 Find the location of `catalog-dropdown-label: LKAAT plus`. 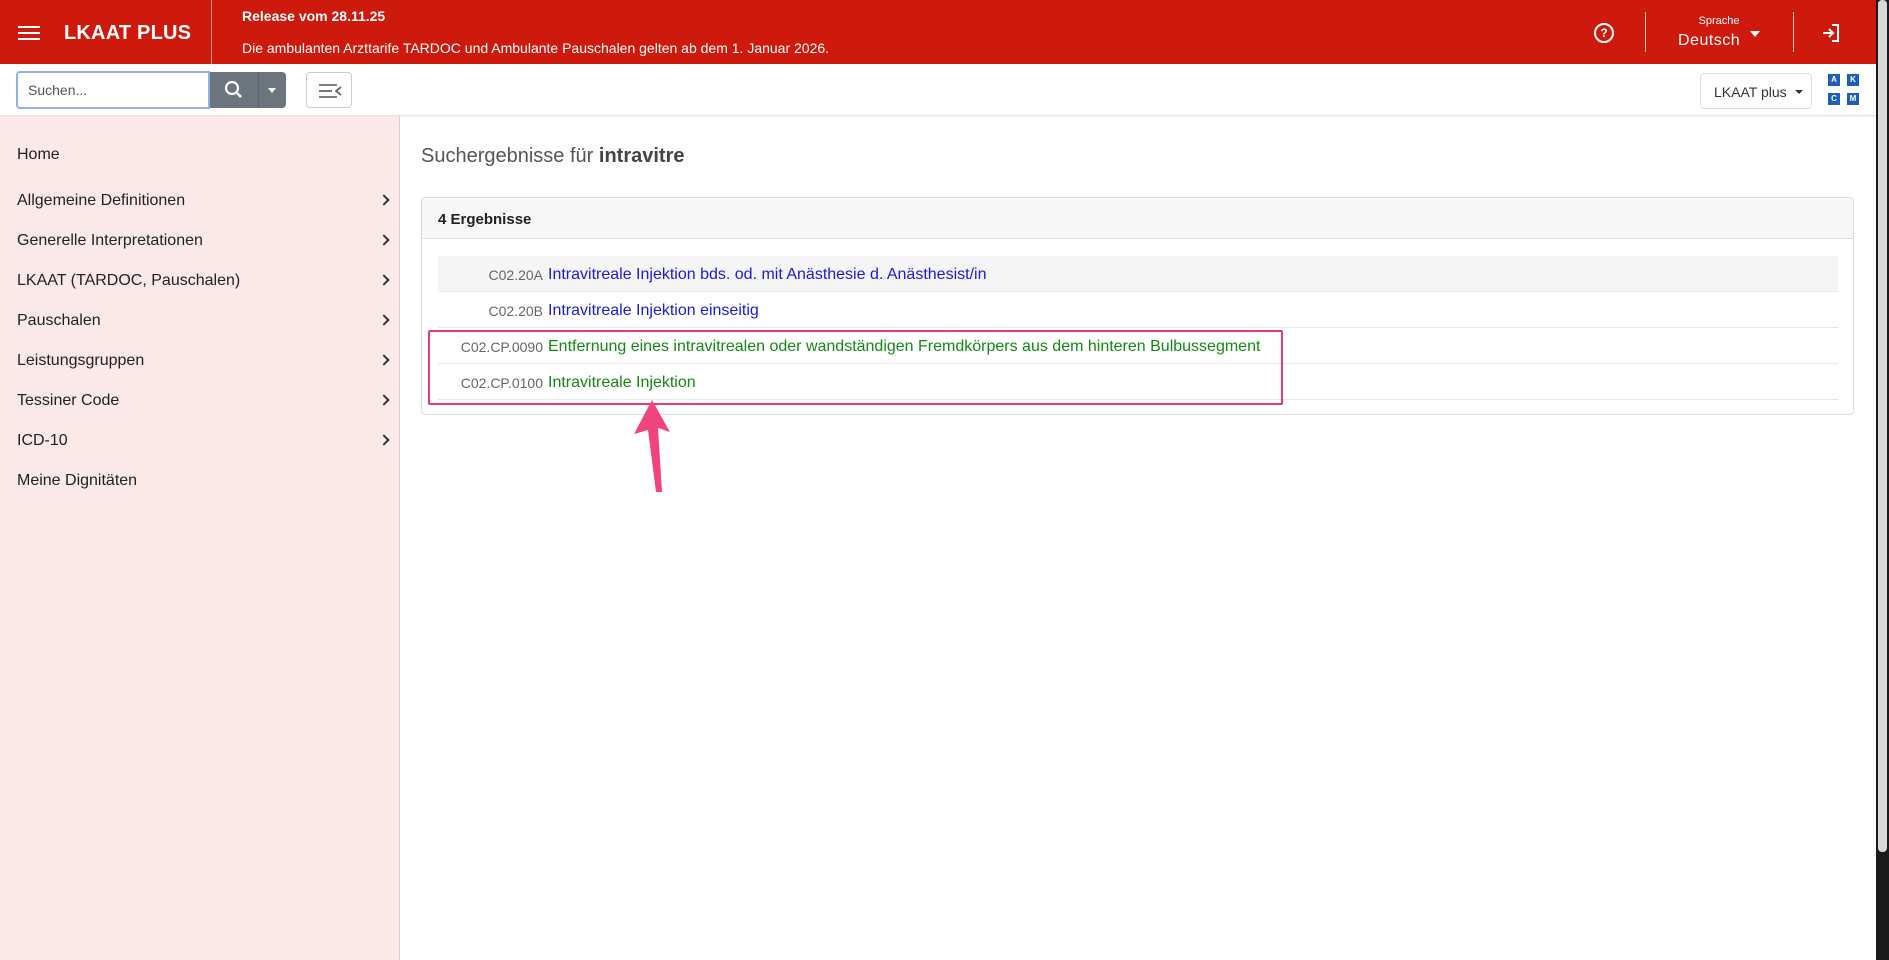

catalog-dropdown-label: LKAAT plus is located at coordinates (1750, 92).